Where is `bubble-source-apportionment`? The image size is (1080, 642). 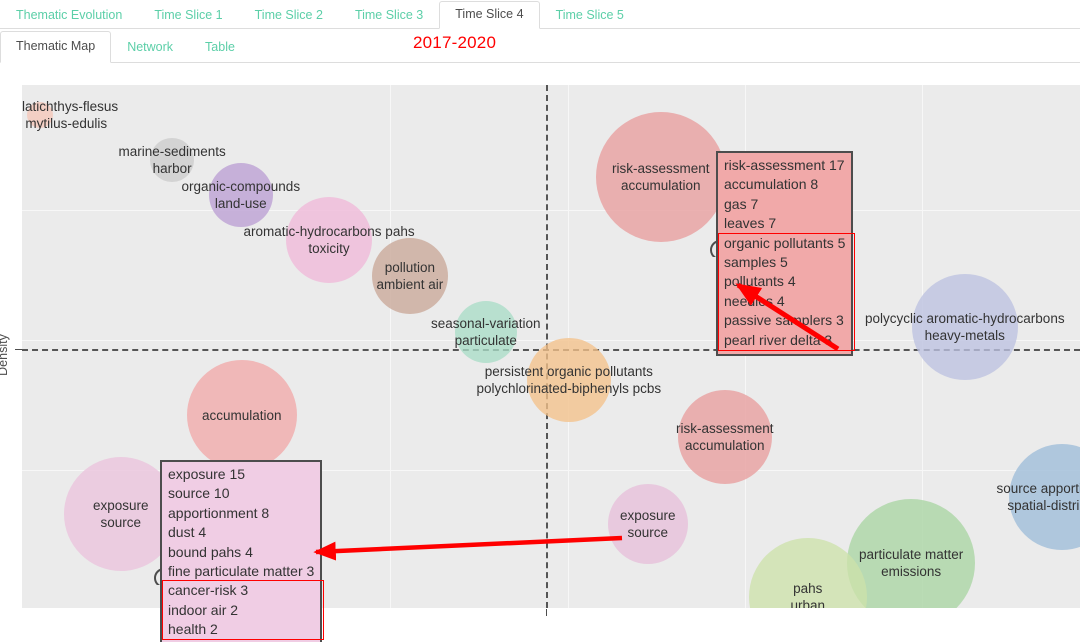
bubble-source-apportionment is located at coordinates (1044, 497).